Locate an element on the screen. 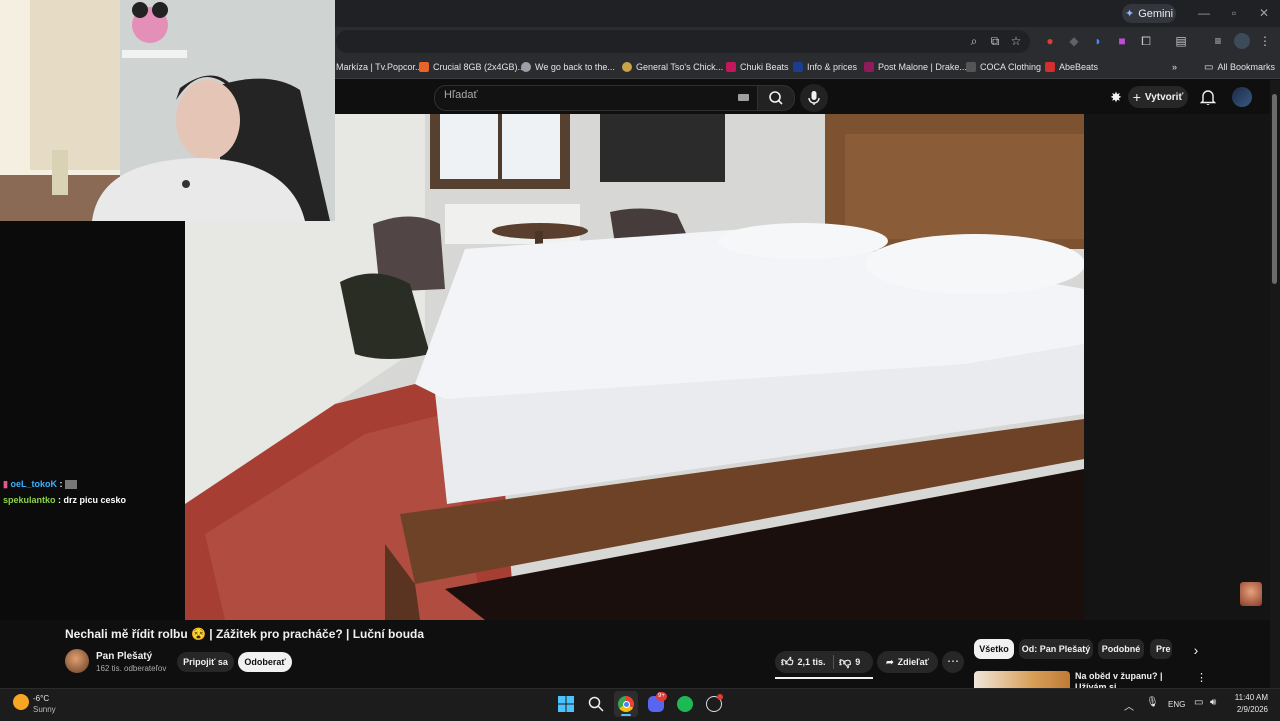 The height and width of the screenshot is (721, 1280). chip-recently: Pre is located at coordinates (1161, 649).